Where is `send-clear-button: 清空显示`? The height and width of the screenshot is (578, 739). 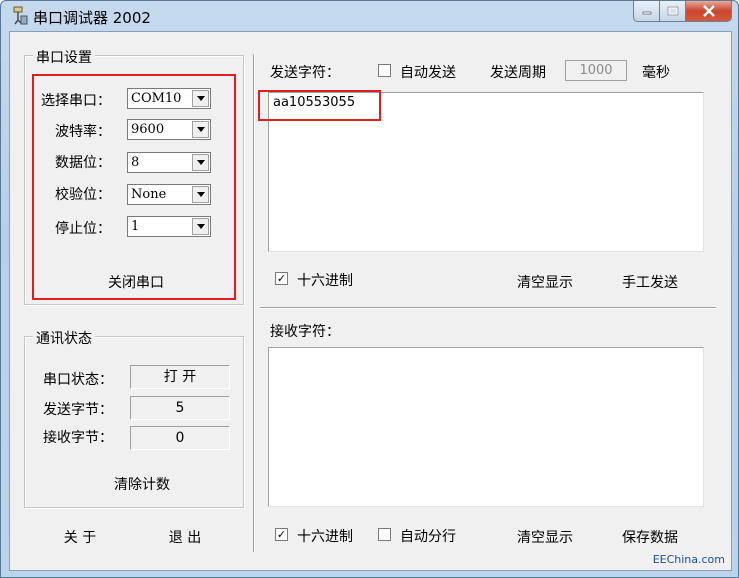
send-clear-button: 清空显示 is located at coordinates (545, 282).